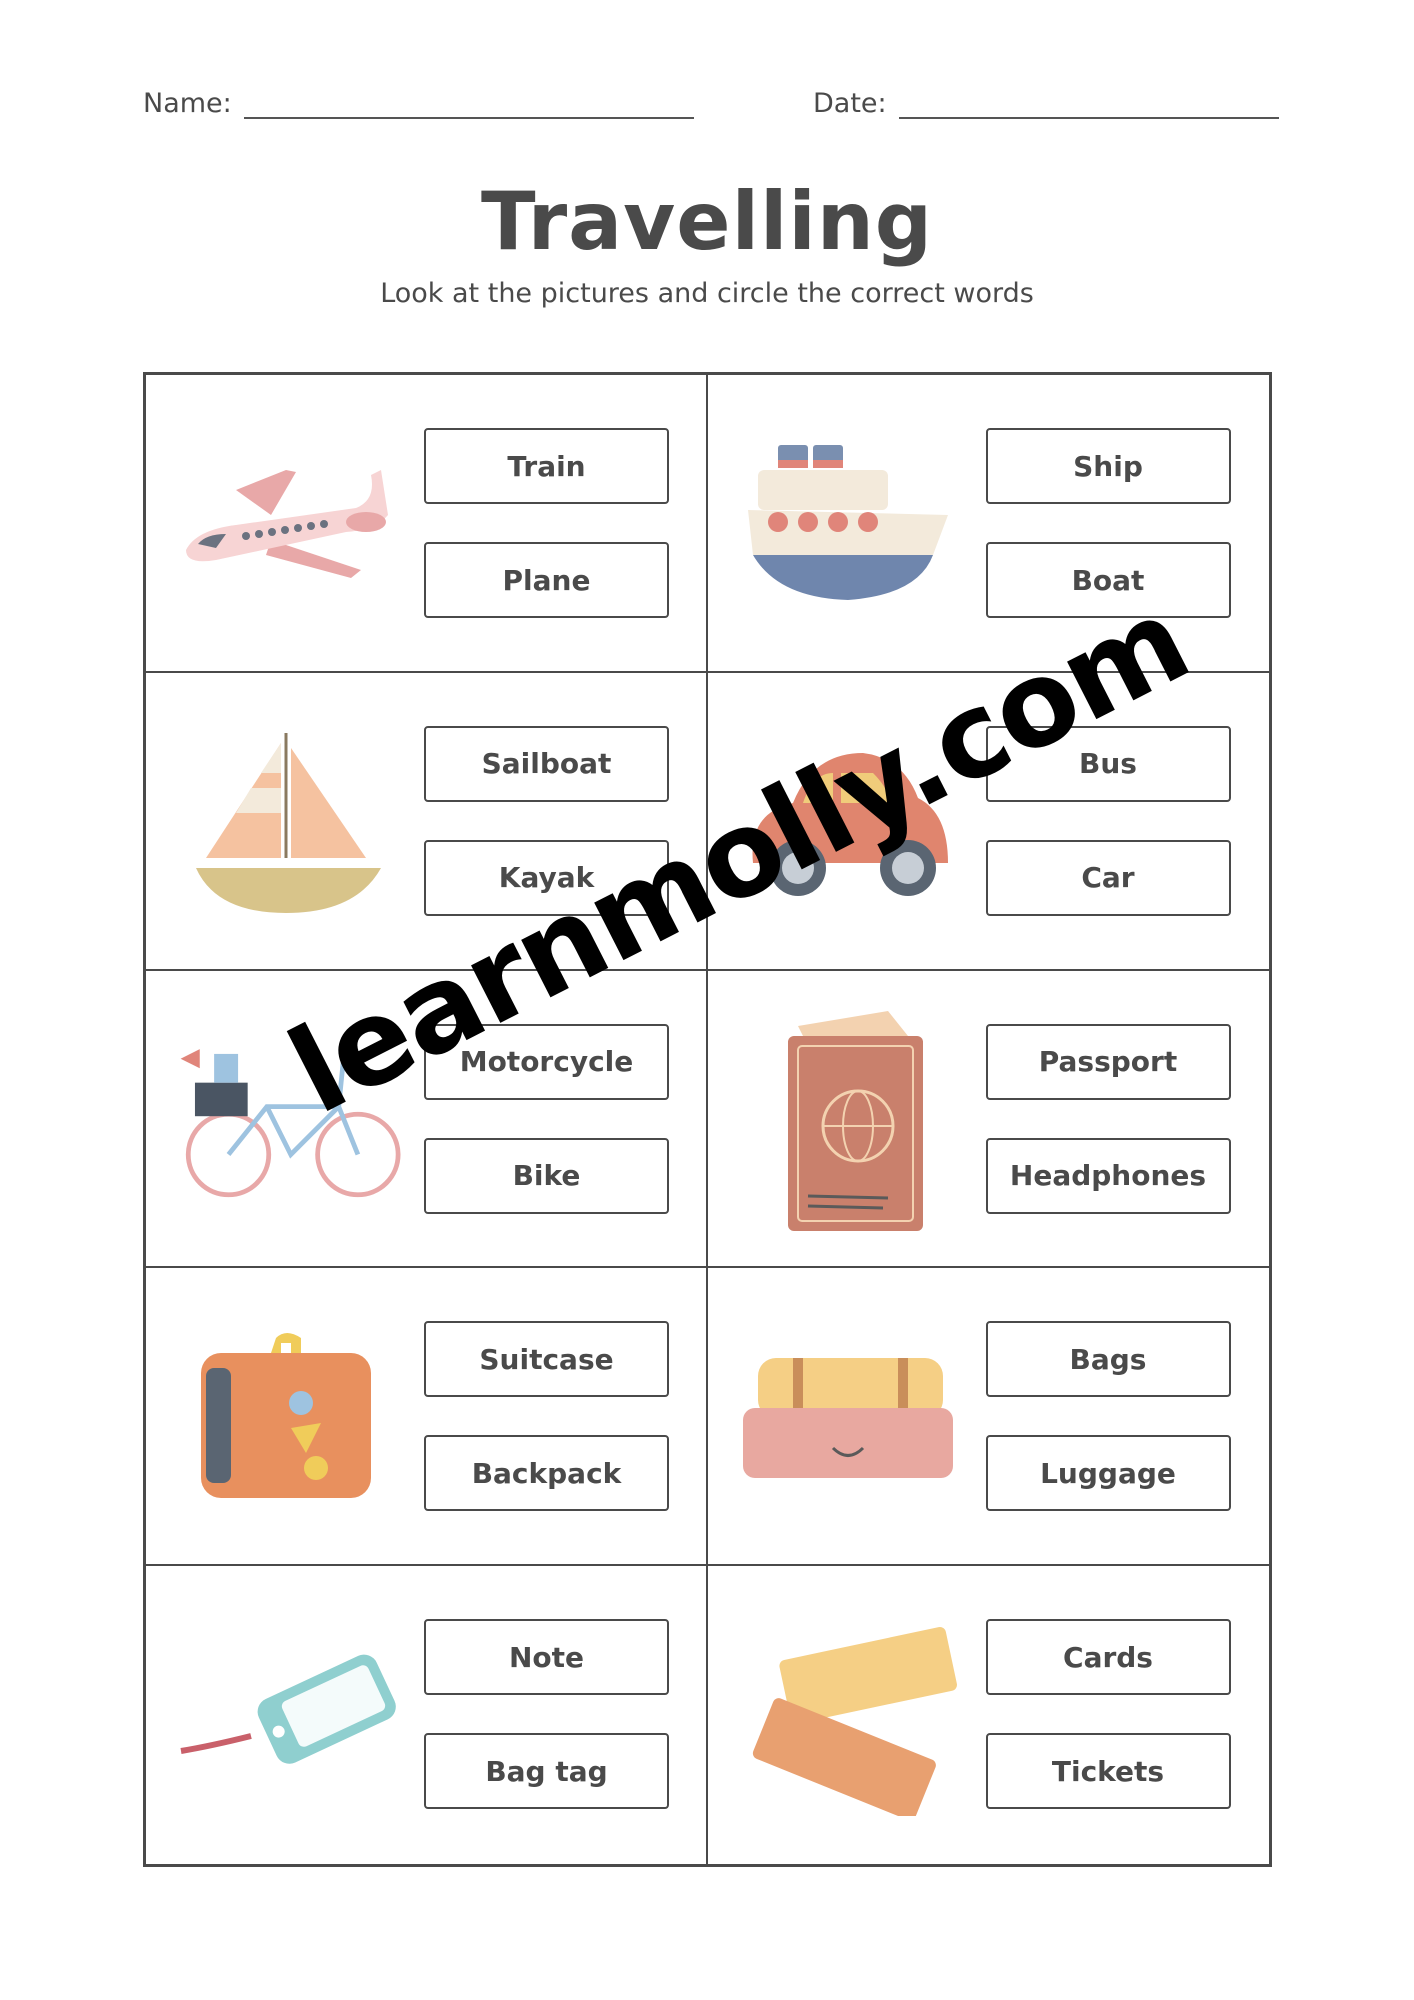  I want to click on option-cards: Cards, so click(1108, 1657).